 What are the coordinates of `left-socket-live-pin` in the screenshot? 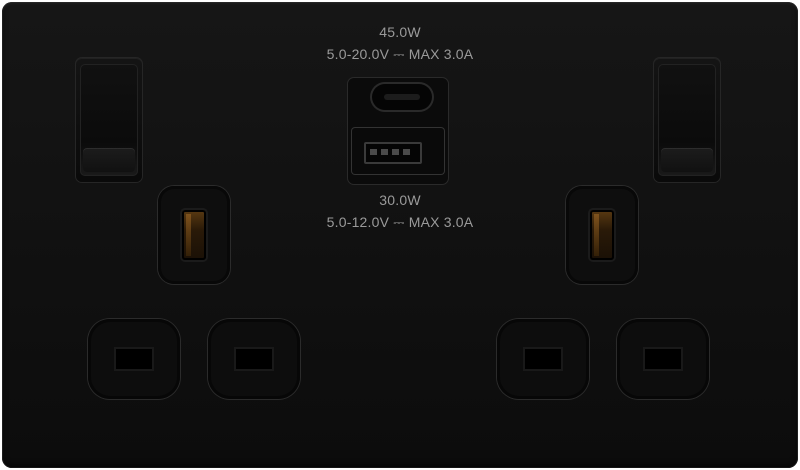 It's located at (134, 359).